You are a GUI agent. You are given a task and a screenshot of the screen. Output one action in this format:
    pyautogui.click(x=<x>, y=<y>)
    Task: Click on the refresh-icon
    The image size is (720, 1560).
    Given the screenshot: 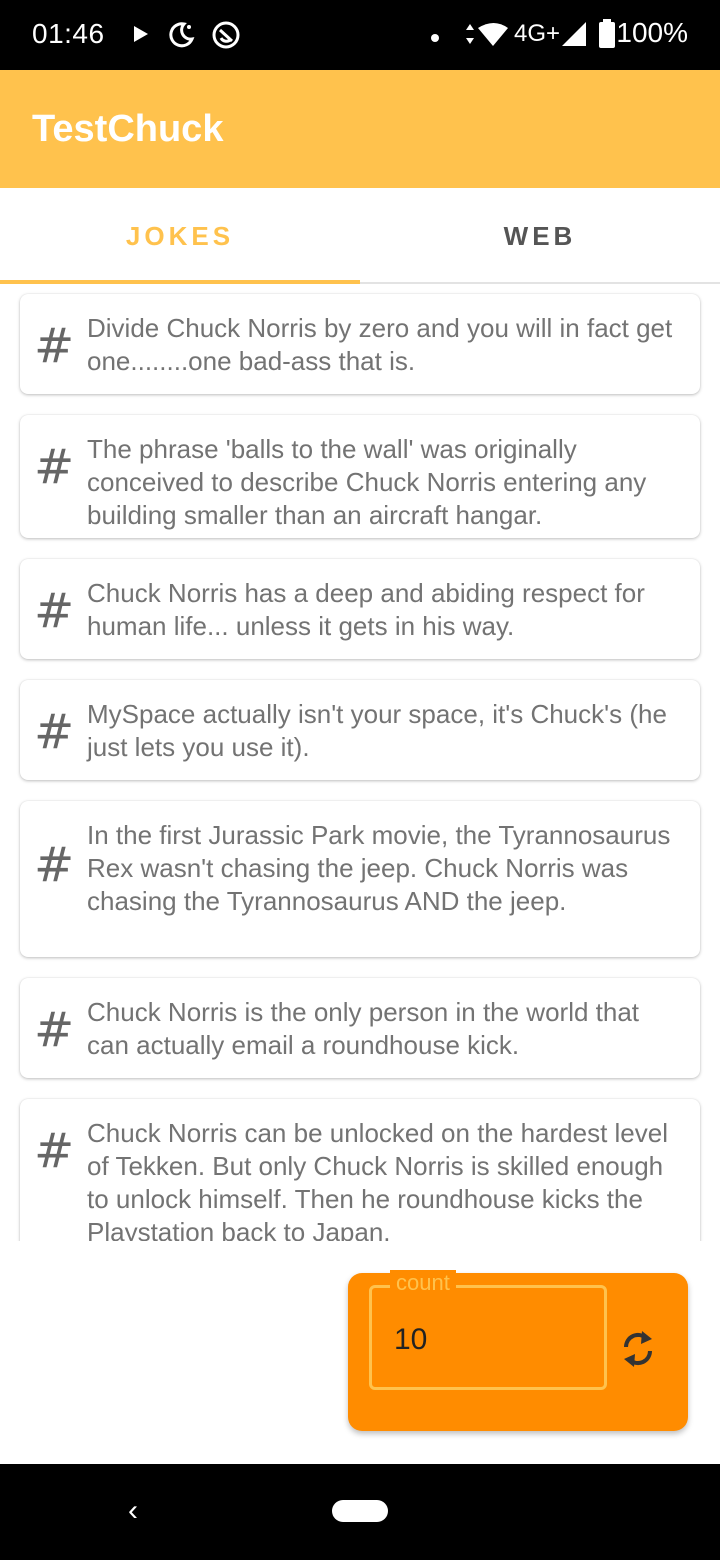 What is the action you would take?
    pyautogui.click(x=638, y=1354)
    